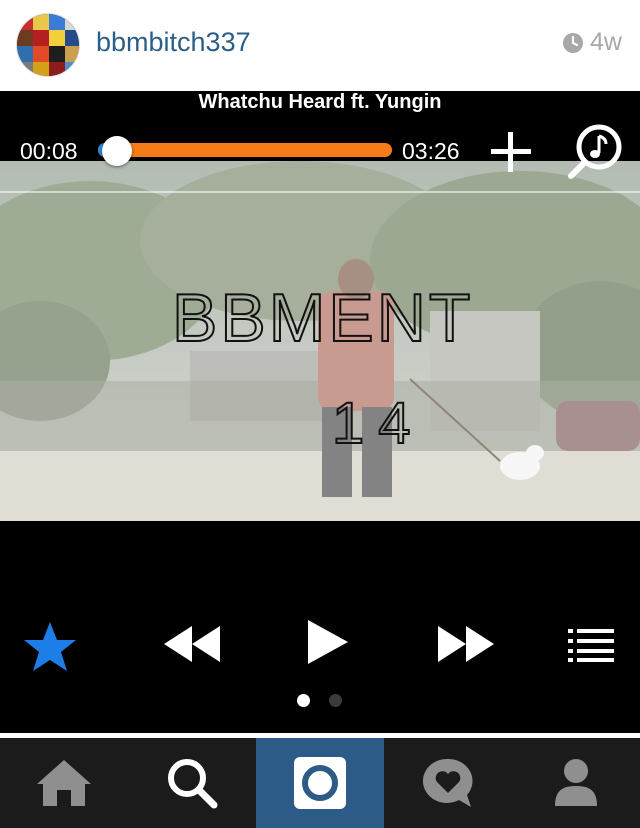 The height and width of the screenshot is (828, 640). I want to click on username-link: bbmbitch337, so click(173, 42).